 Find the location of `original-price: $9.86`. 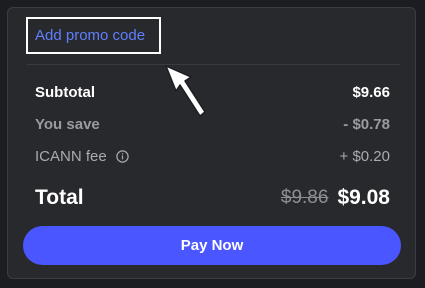

original-price: $9.86 is located at coordinates (304, 197).